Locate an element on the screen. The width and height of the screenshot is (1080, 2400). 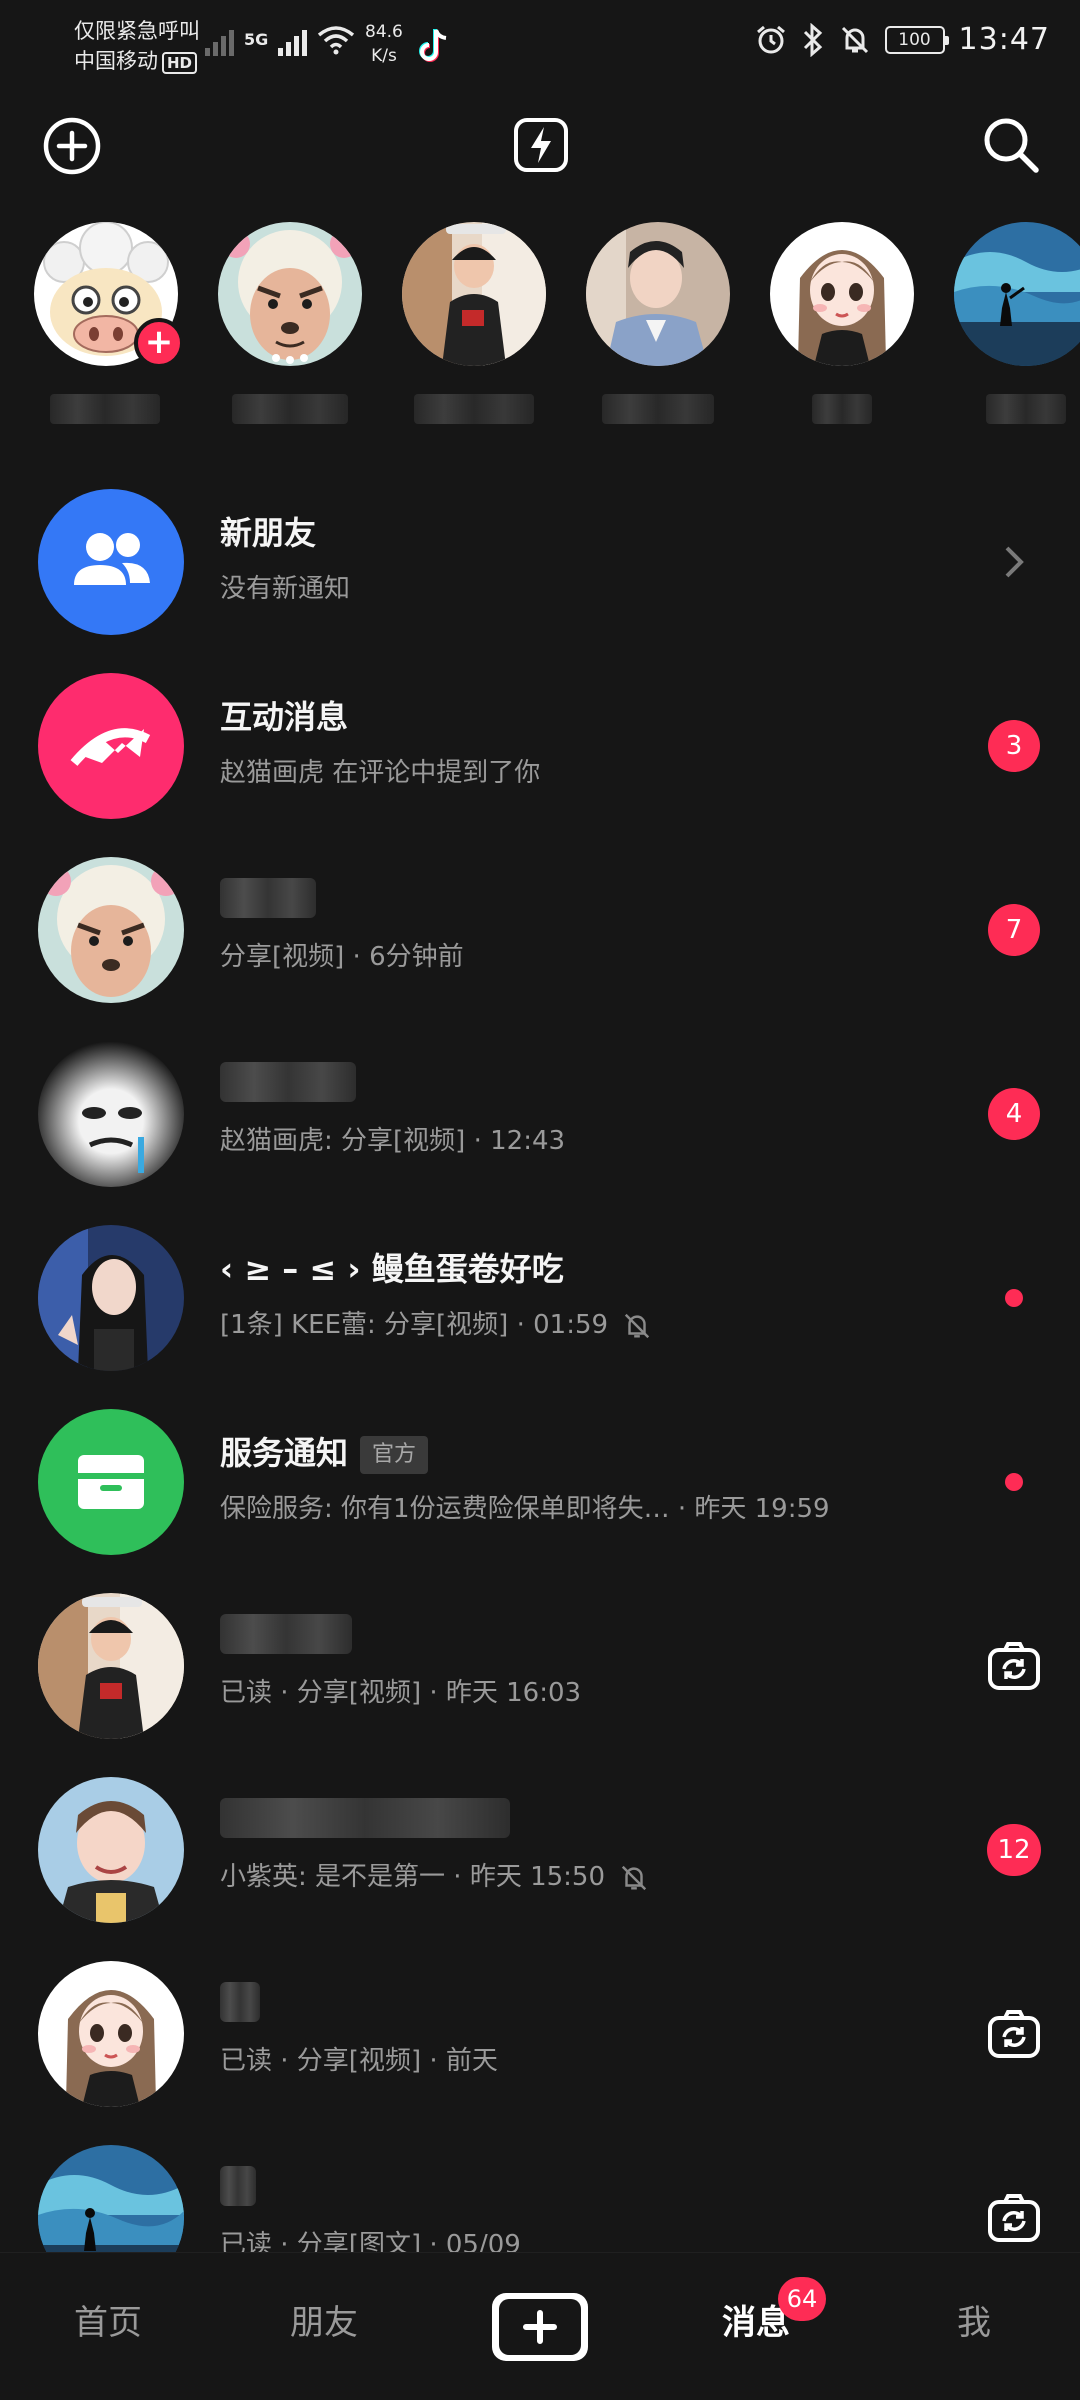
battery-indicator: 100 is located at coordinates (916, 39).